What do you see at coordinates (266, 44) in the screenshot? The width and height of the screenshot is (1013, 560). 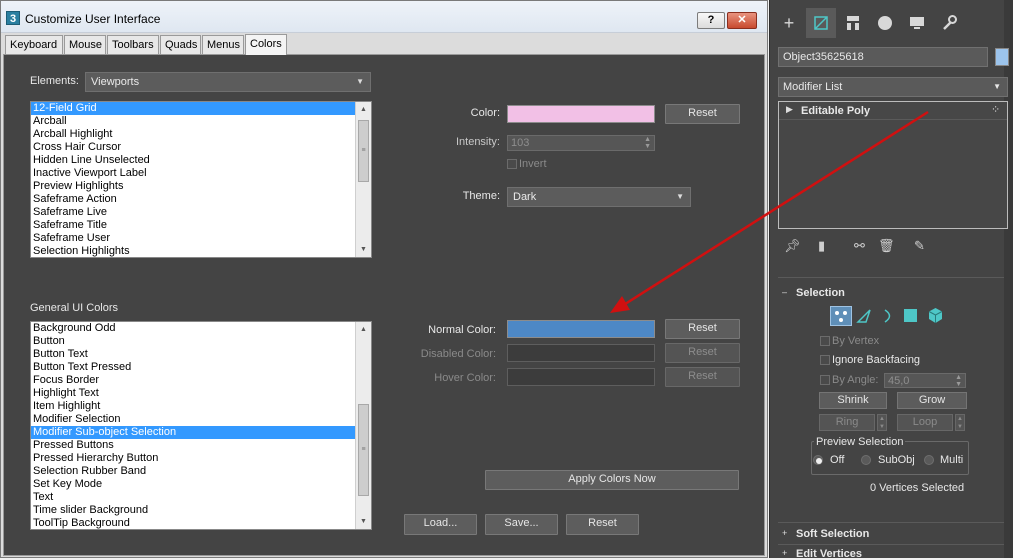 I see `tab-colors: Colors` at bounding box center [266, 44].